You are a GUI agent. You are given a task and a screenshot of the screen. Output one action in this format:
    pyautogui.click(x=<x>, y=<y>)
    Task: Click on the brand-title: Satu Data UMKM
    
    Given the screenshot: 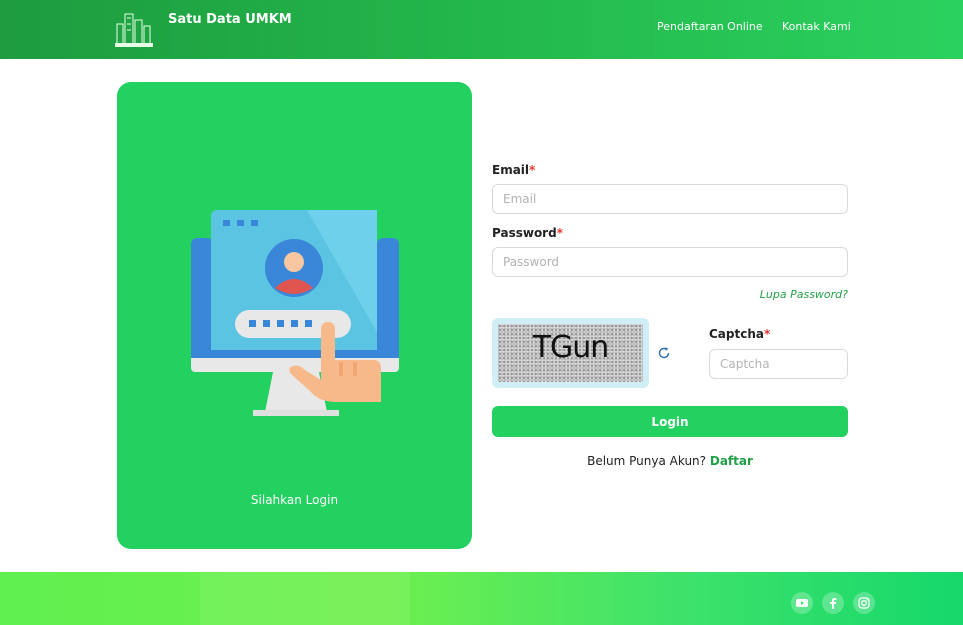 What is the action you would take?
    pyautogui.click(x=230, y=19)
    